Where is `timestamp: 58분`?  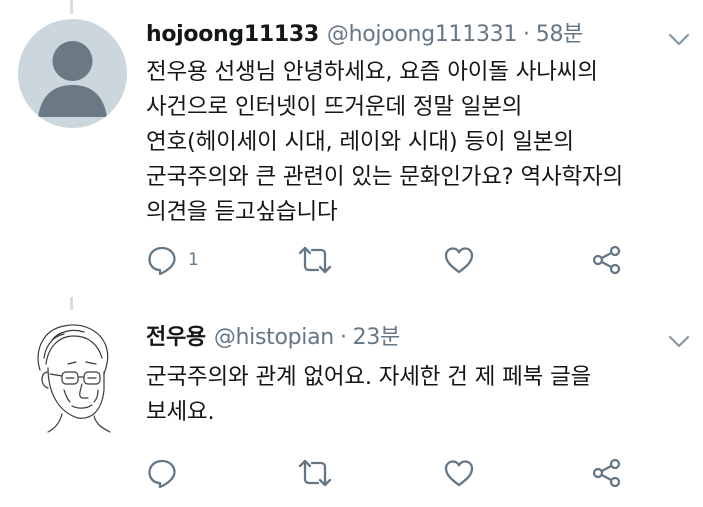
timestamp: 58분 is located at coordinates (560, 32).